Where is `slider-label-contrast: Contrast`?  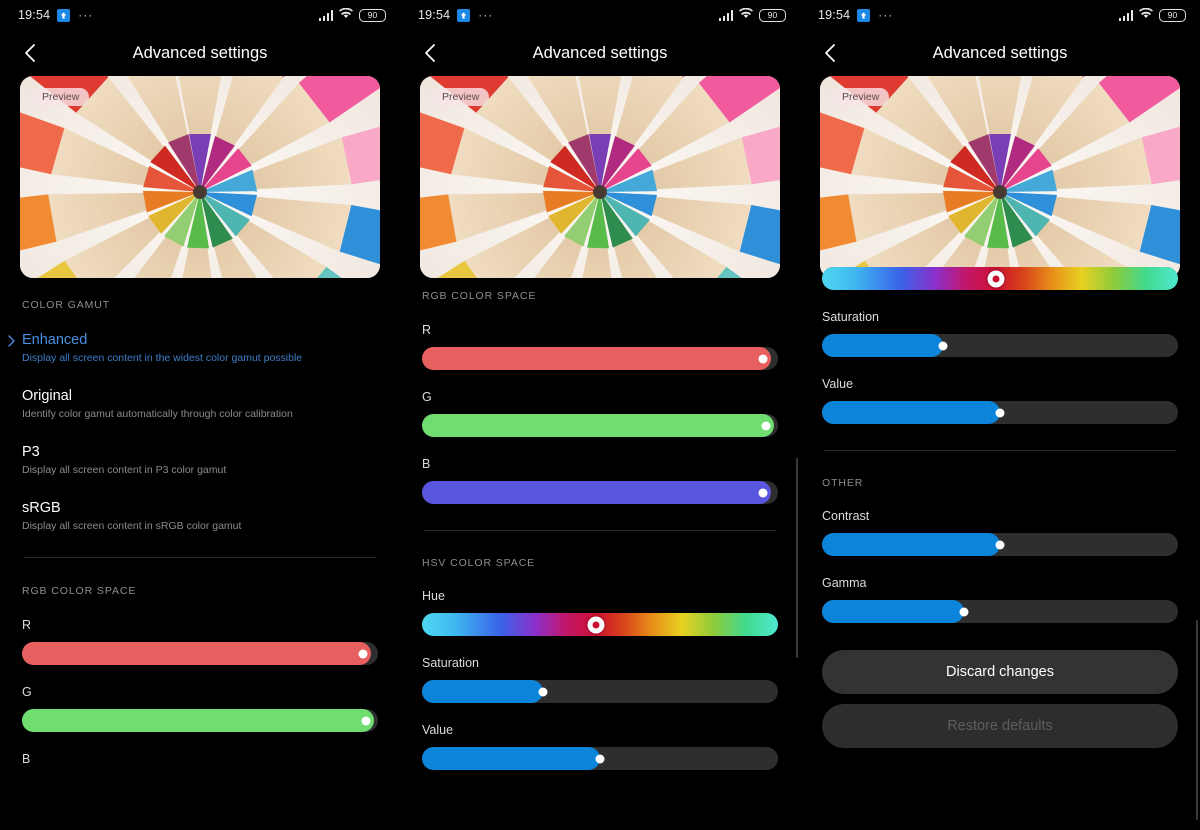
slider-label-contrast: Contrast is located at coordinates (846, 516).